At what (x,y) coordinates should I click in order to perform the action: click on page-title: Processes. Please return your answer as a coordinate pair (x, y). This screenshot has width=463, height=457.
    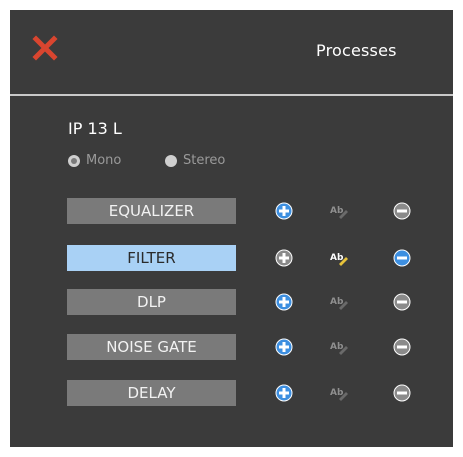
    Looking at the image, I should click on (356, 50).